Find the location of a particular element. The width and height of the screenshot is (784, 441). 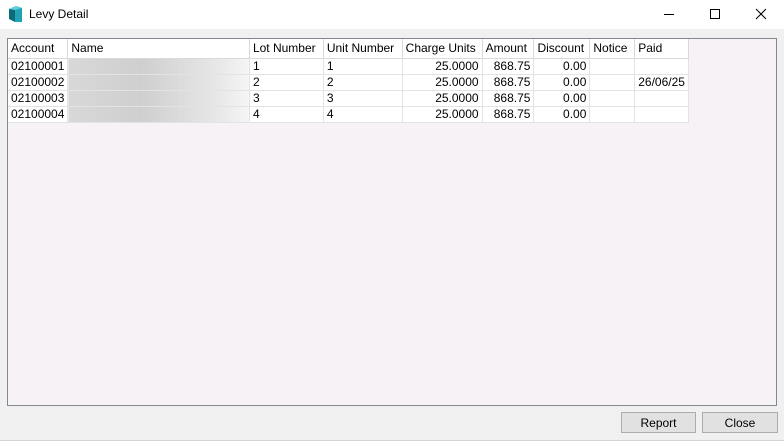

maximize-icon is located at coordinates (715, 14).